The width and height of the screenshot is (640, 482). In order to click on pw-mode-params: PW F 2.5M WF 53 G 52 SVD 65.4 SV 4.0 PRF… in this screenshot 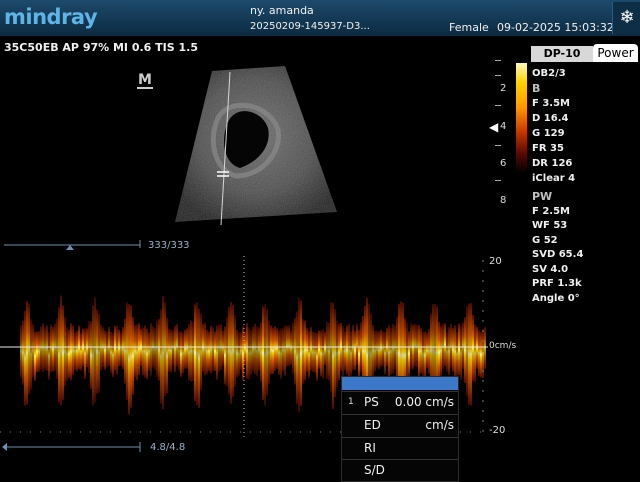, I will do `click(557, 248)`.